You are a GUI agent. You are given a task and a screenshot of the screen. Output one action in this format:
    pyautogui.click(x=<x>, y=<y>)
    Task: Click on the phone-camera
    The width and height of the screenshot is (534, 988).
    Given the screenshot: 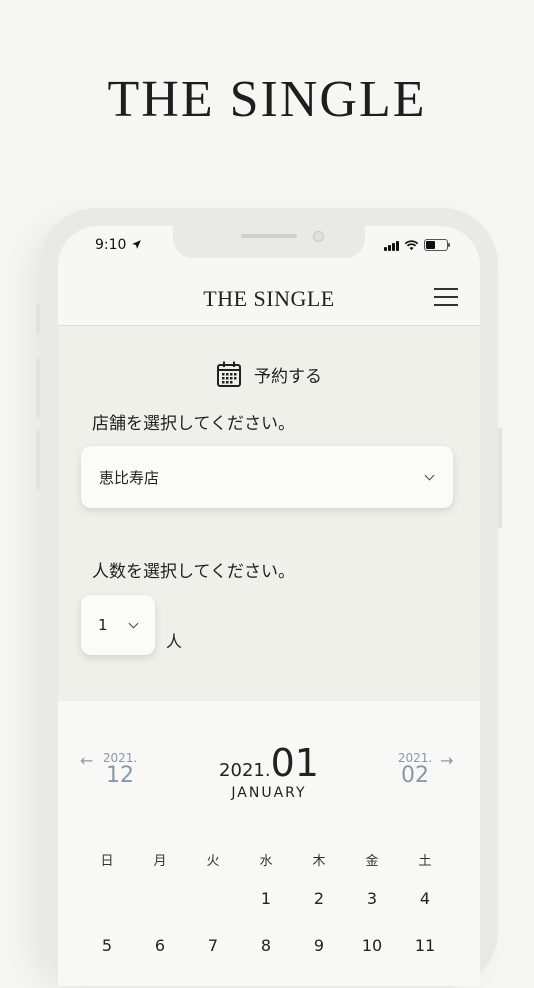 What is the action you would take?
    pyautogui.click(x=318, y=236)
    